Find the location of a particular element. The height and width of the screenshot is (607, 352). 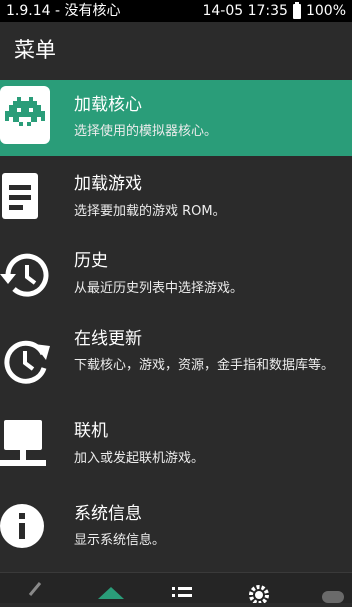

menu-item-title: 联机 is located at coordinates (91, 431).